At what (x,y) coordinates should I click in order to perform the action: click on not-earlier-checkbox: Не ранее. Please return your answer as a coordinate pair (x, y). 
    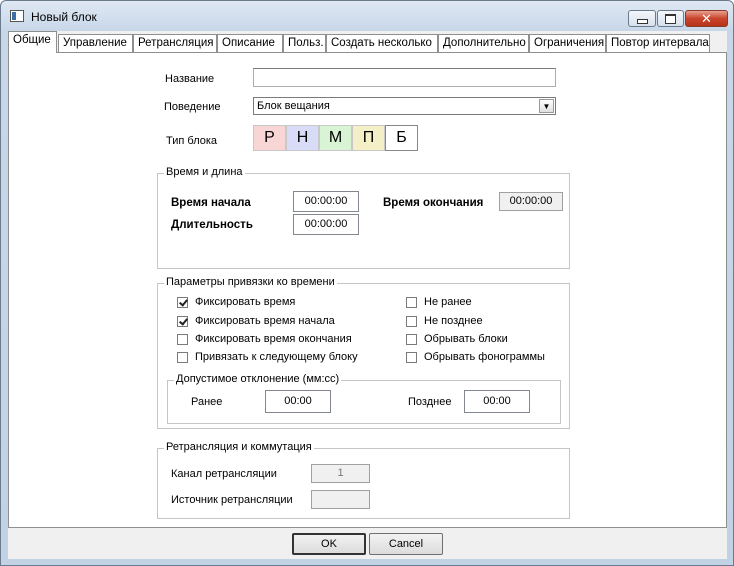
    Looking at the image, I should click on (439, 302).